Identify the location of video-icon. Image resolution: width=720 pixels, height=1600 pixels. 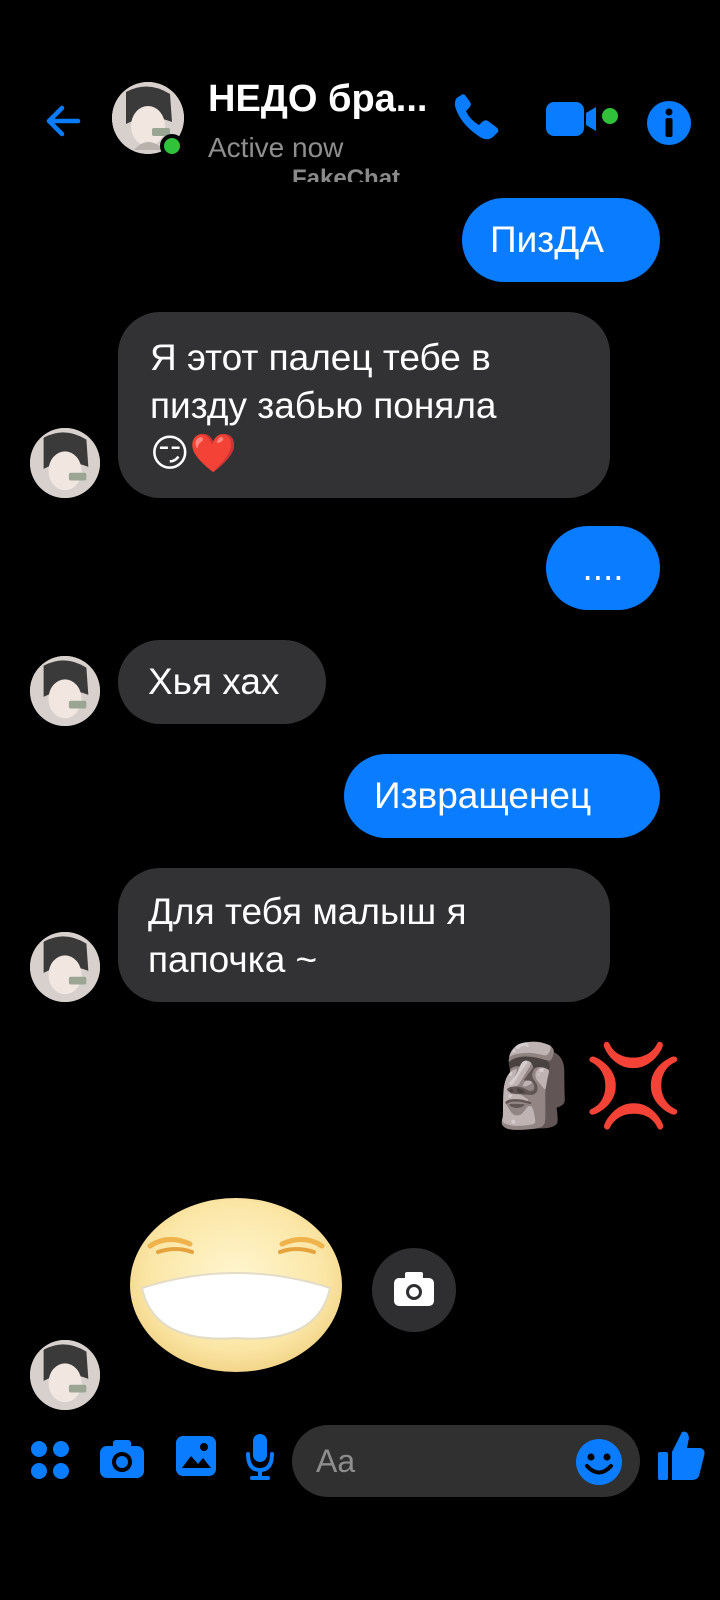
(583, 119).